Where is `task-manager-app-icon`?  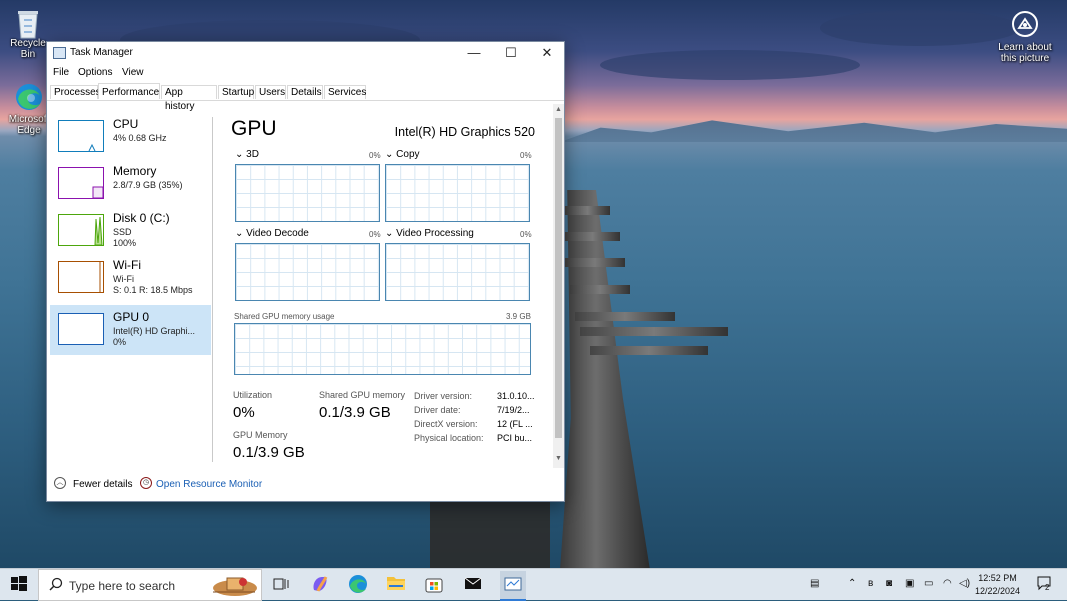
task-manager-app-icon is located at coordinates (59, 53).